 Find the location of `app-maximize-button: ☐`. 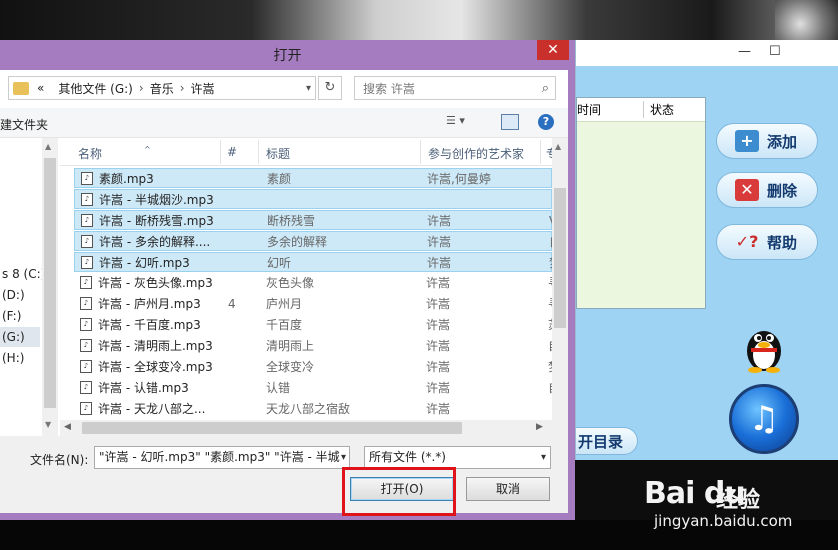

app-maximize-button: ☐ is located at coordinates (775, 51).